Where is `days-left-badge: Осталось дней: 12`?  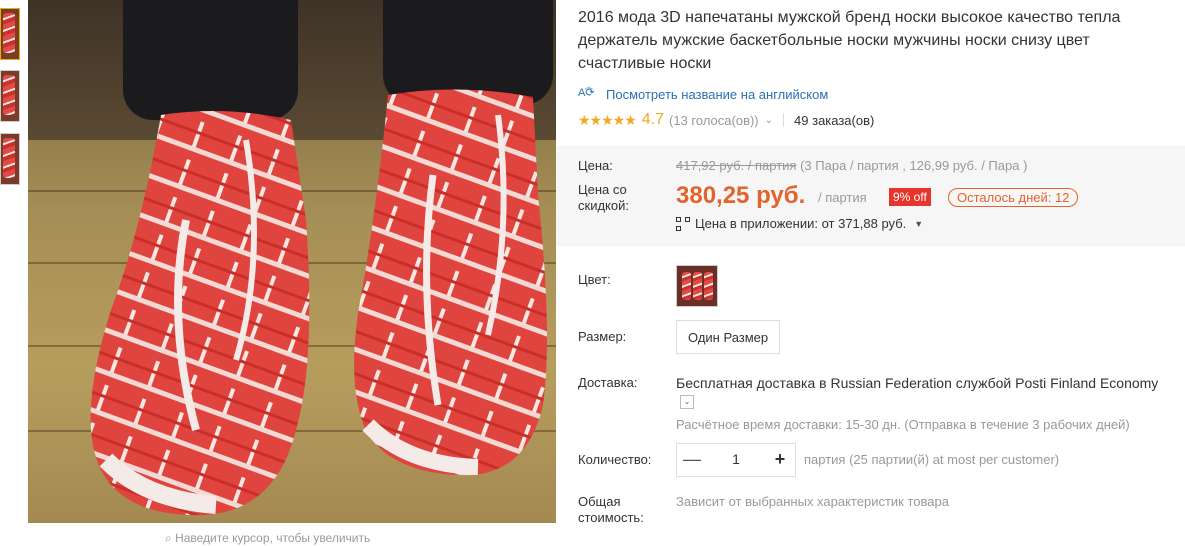 days-left-badge: Осталось дней: 12 is located at coordinates (1013, 197).